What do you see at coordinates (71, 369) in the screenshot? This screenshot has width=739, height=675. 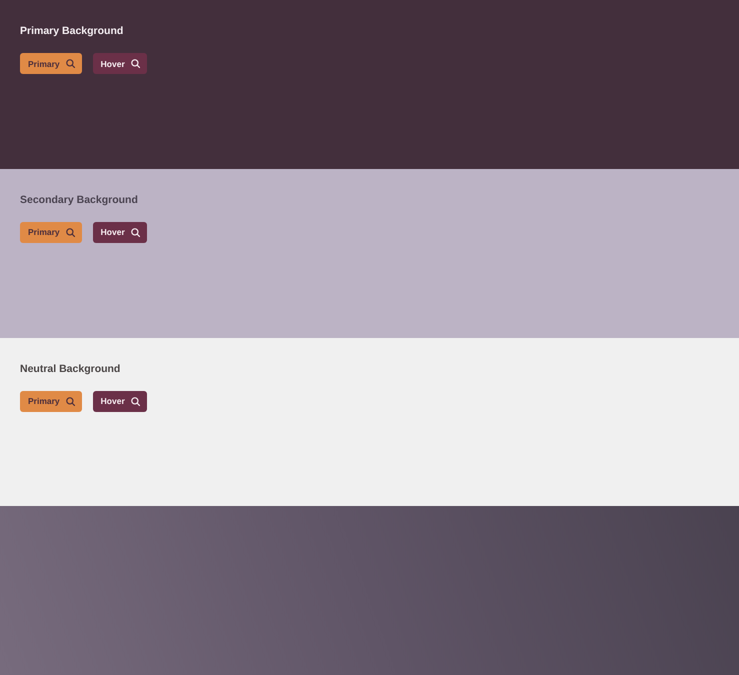 I see `section-title: Neutral Background` at bounding box center [71, 369].